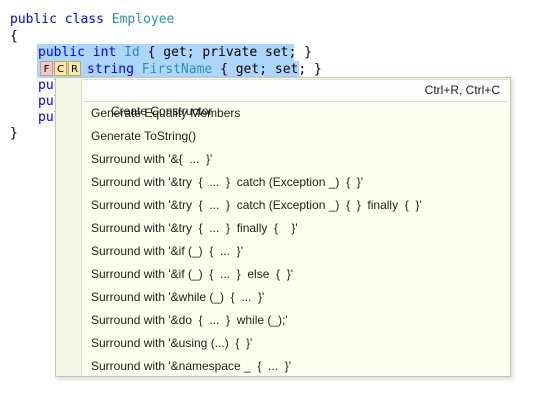  I want to click on menu-item-label: Surround with '&namespace _ { ... }', so click(191, 366).